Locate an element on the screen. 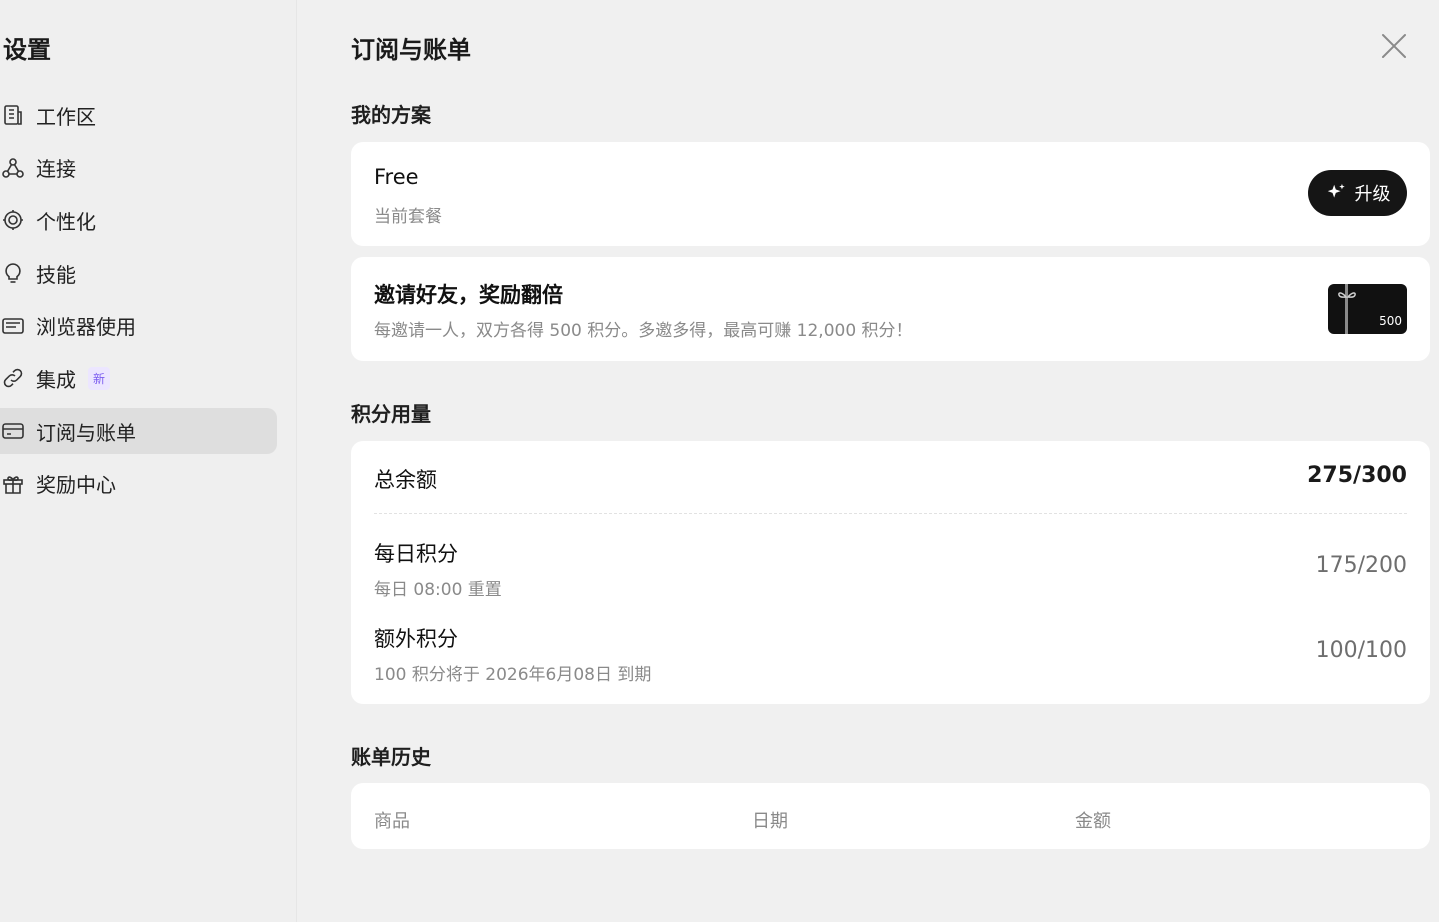 Image resolution: width=1439 pixels, height=922 pixels. building-icon is located at coordinates (13, 115).